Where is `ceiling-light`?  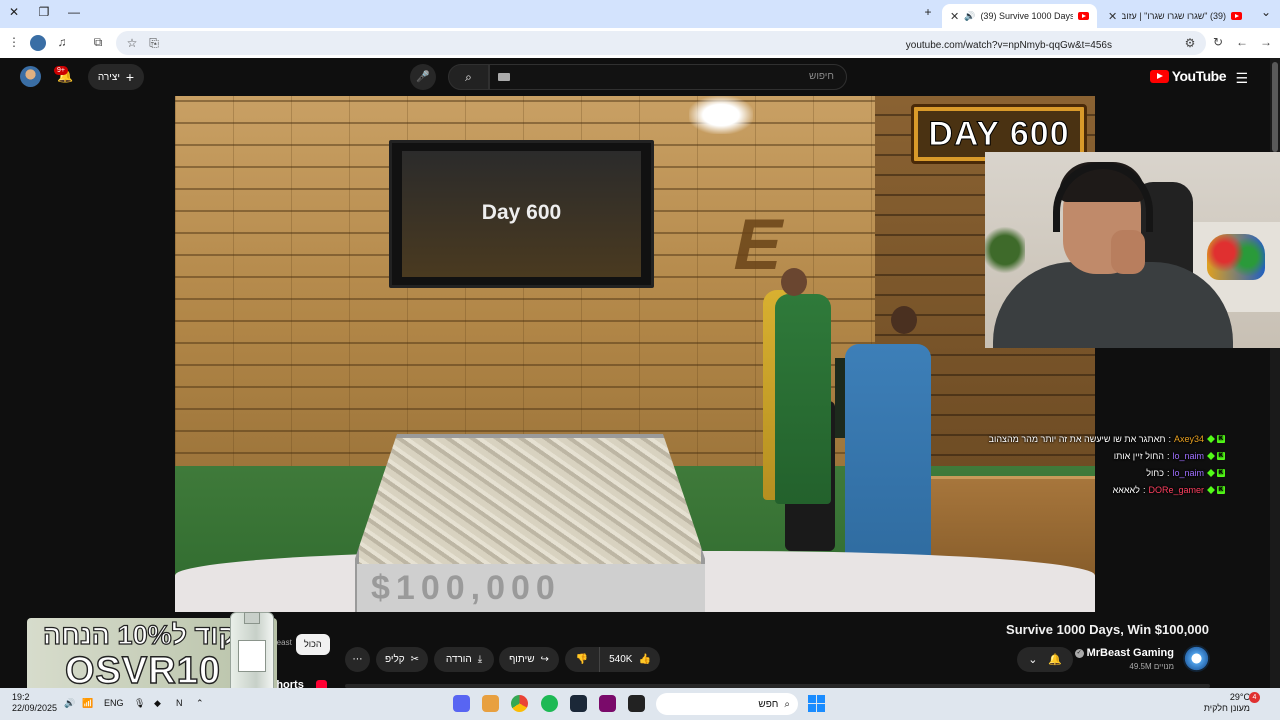 ceiling-light is located at coordinates (721, 115).